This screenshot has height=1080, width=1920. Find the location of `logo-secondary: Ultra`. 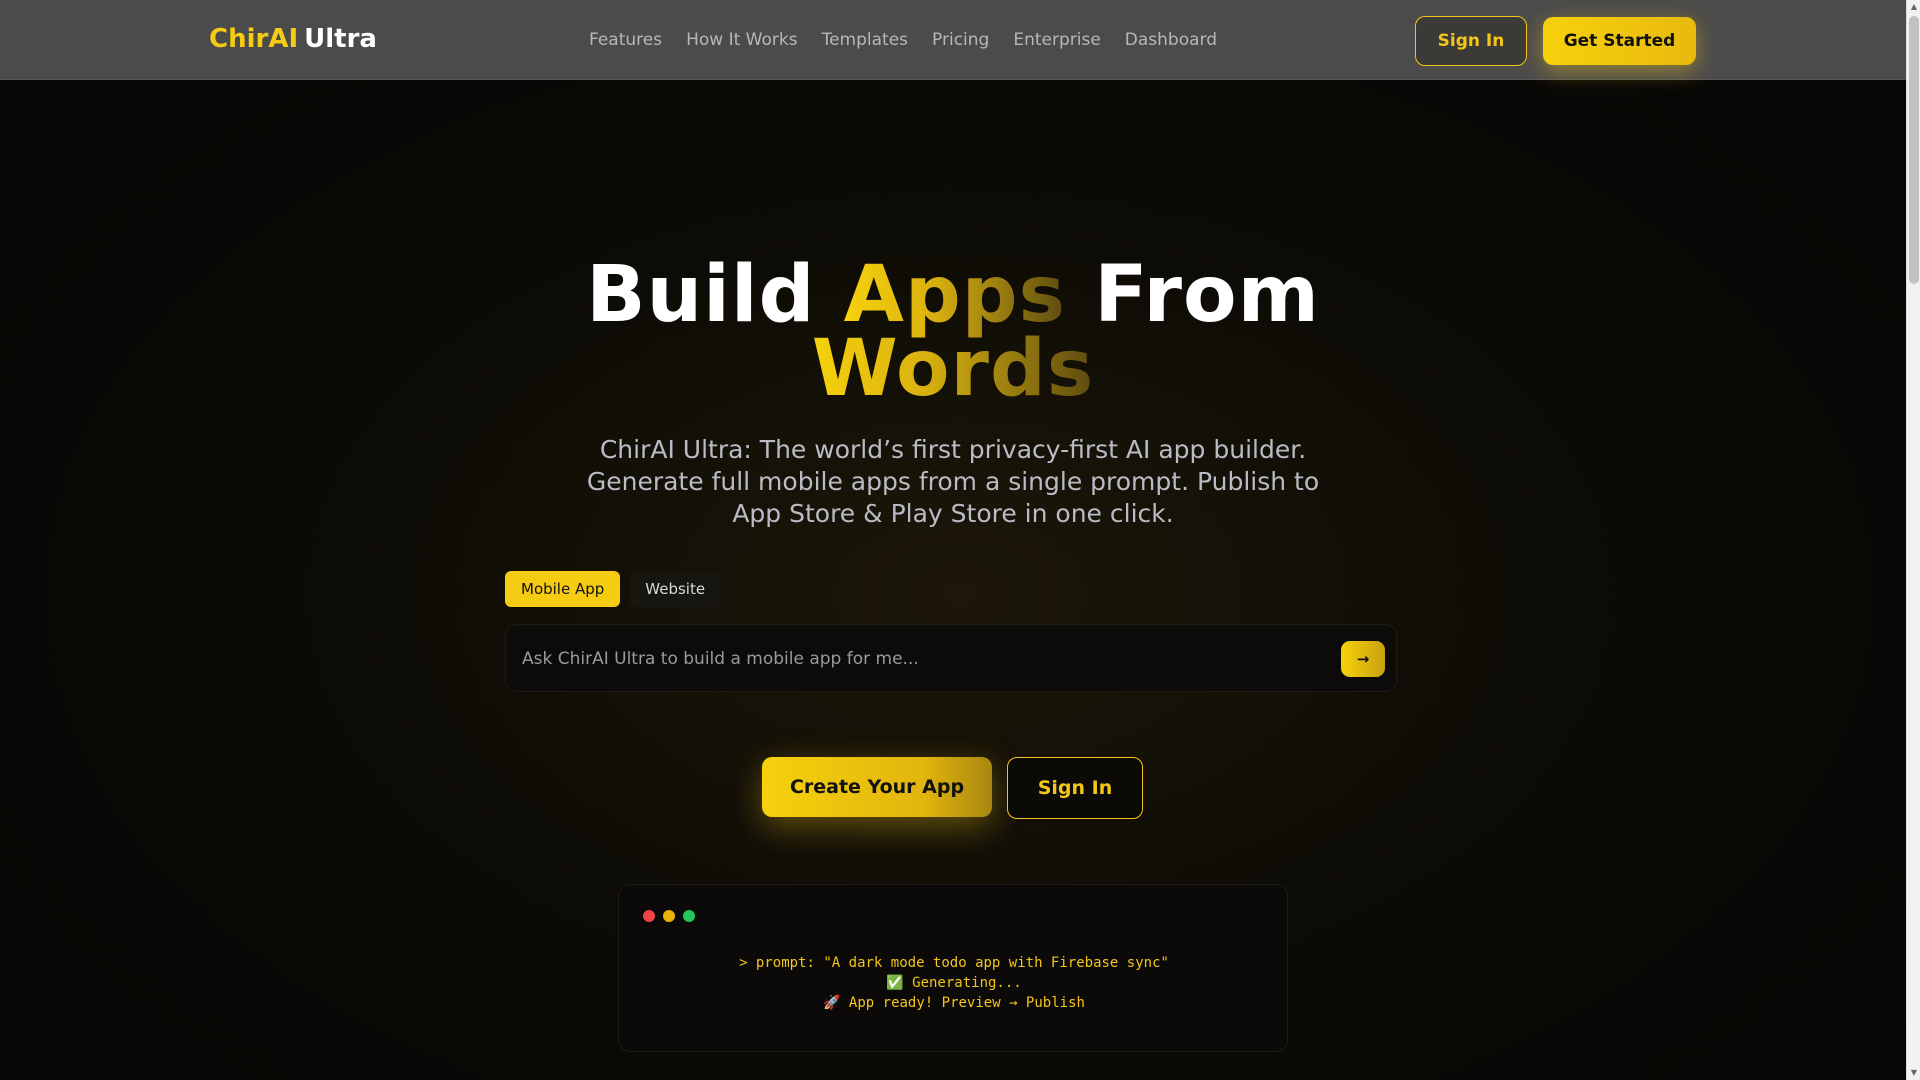

logo-secondary: Ultra is located at coordinates (340, 39).